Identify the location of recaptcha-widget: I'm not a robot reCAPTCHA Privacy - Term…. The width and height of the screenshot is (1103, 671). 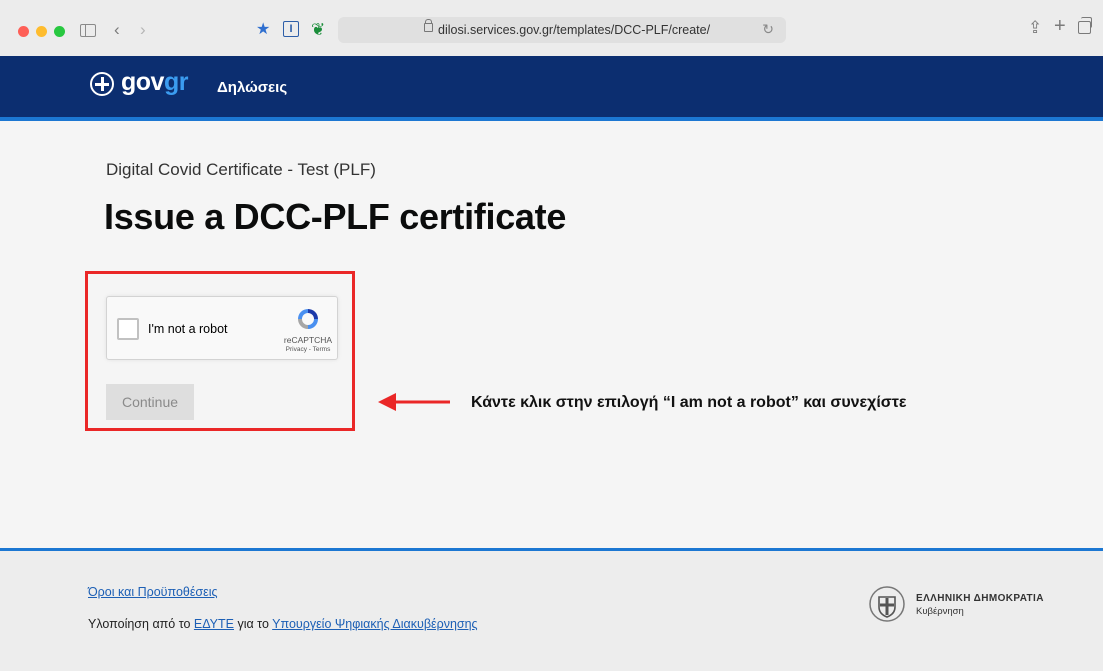
(222, 328).